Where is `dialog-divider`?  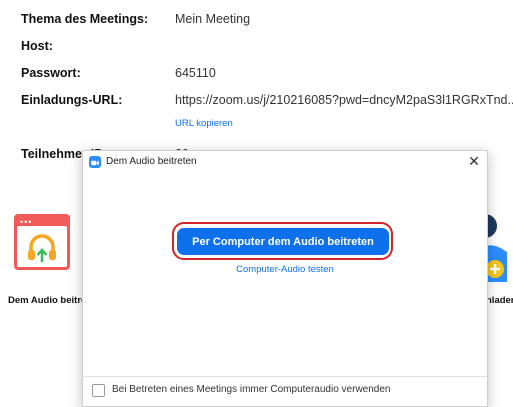
dialog-divider is located at coordinates (285, 376).